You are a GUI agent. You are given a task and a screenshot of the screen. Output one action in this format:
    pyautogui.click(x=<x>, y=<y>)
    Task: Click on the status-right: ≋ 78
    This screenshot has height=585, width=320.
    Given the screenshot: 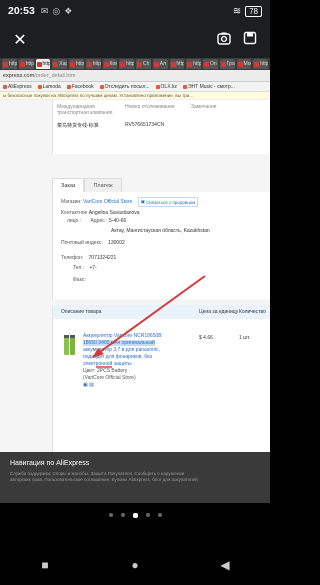 What is the action you would take?
    pyautogui.click(x=247, y=11)
    